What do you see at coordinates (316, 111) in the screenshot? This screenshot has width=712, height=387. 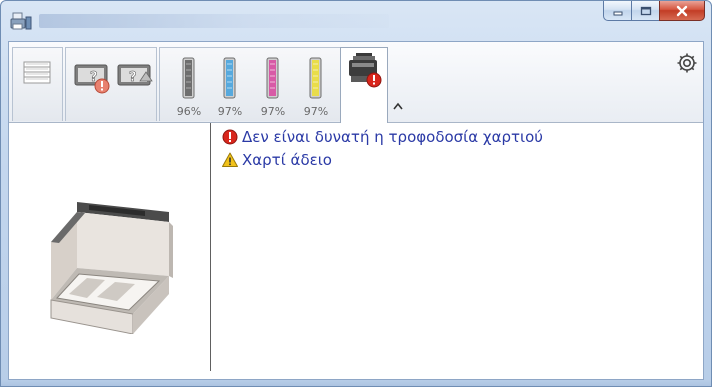 I see `toner-level-yellow: 97%` at bounding box center [316, 111].